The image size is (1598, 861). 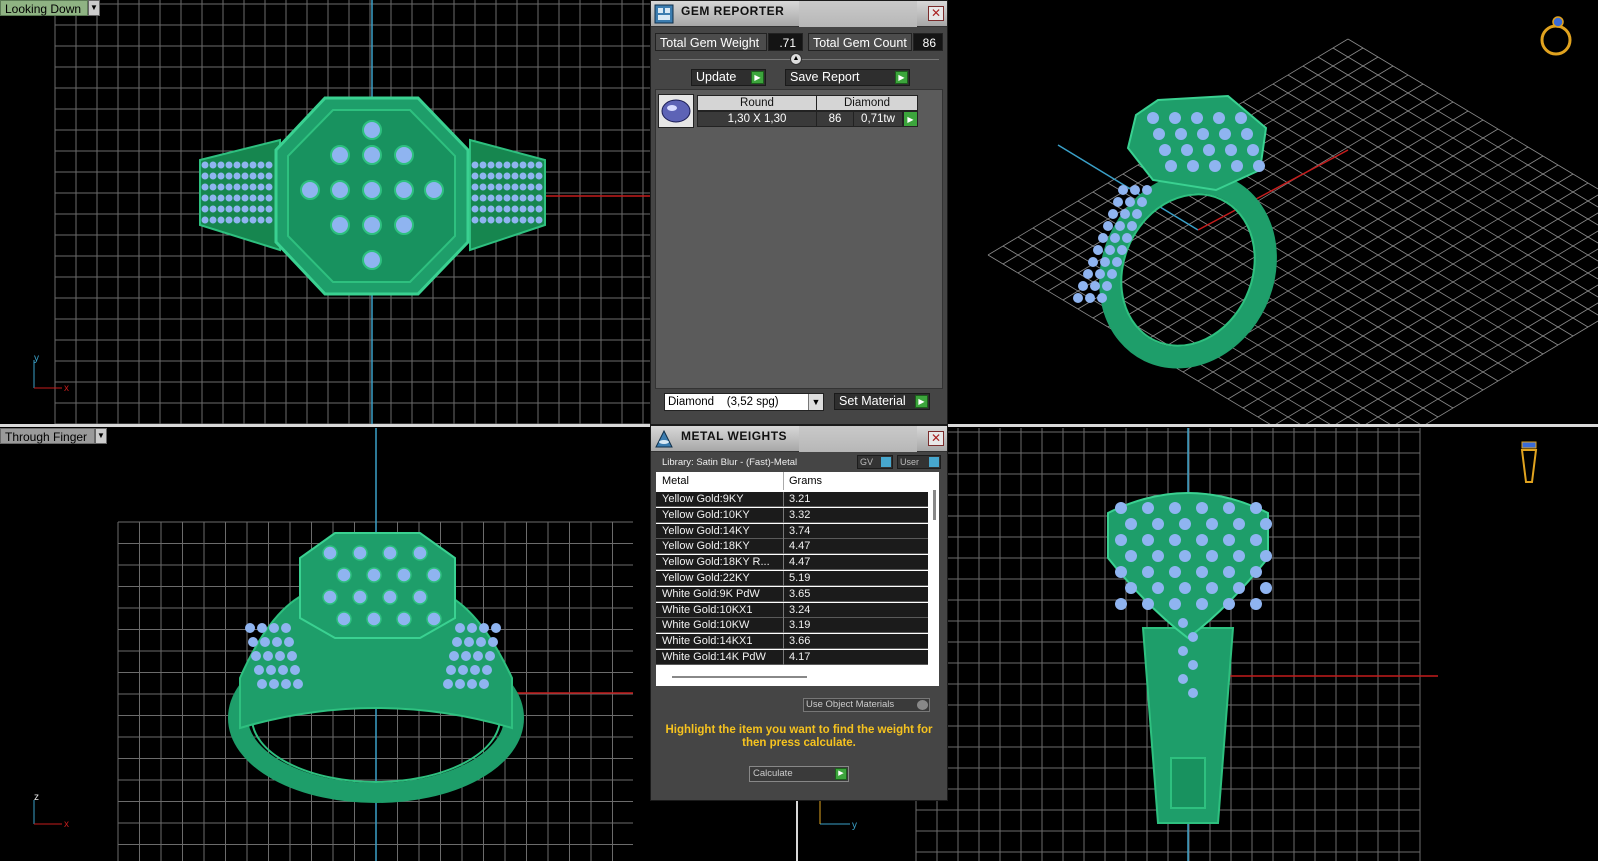 What do you see at coordinates (730, 462) in the screenshot?
I see `library-label: Library: Satin Blur - (Fast)-Metal` at bounding box center [730, 462].